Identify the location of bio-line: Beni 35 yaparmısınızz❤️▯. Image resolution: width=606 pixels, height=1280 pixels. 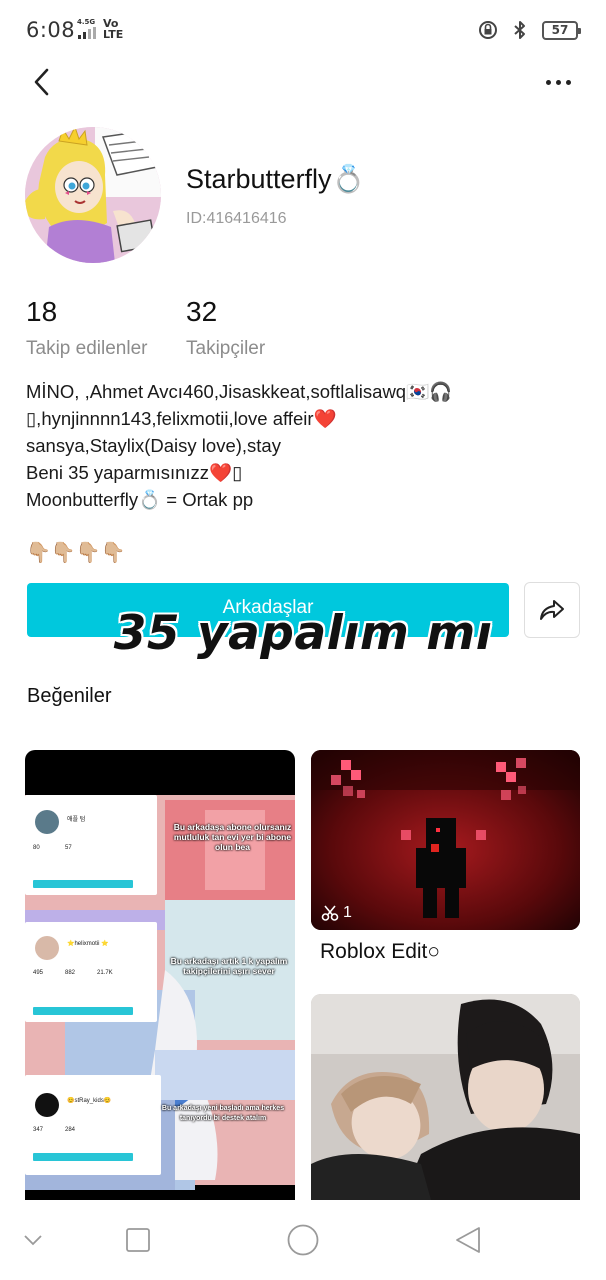
(134, 472).